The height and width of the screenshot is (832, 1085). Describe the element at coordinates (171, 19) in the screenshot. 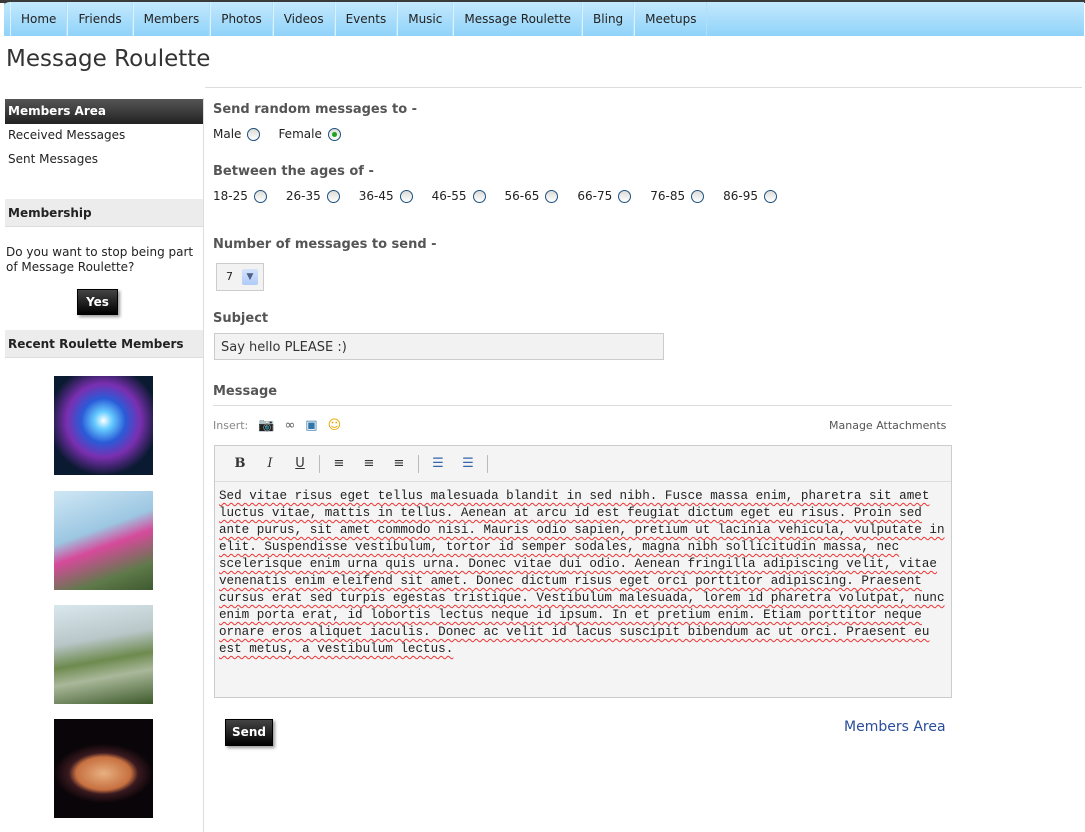

I see `nav-members: Members` at that location.